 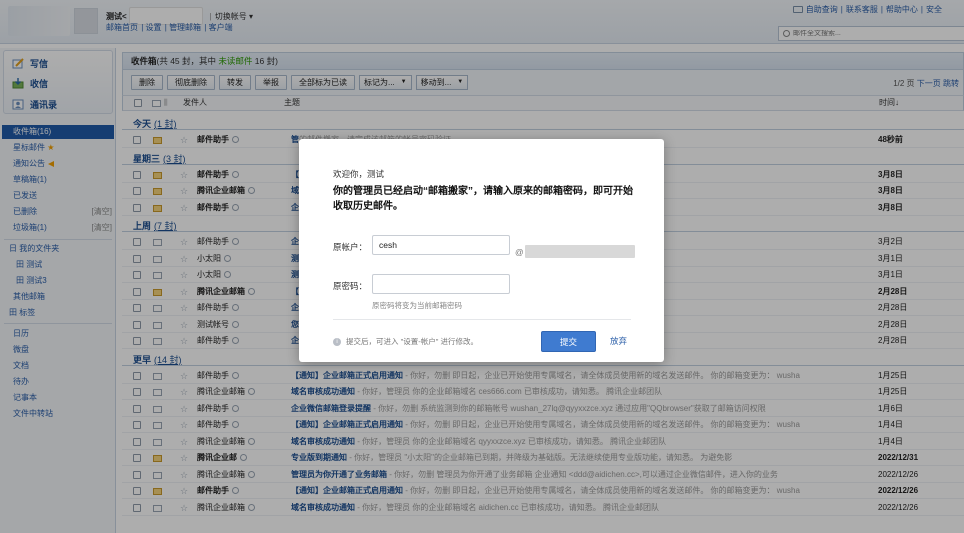 What do you see at coordinates (483, 199) in the screenshot?
I see `dialog-title: 你的管理员已经启动“邮箱搬家”，请输入原来的邮箱密码，即可开始收取历史邮件。` at bounding box center [483, 199].